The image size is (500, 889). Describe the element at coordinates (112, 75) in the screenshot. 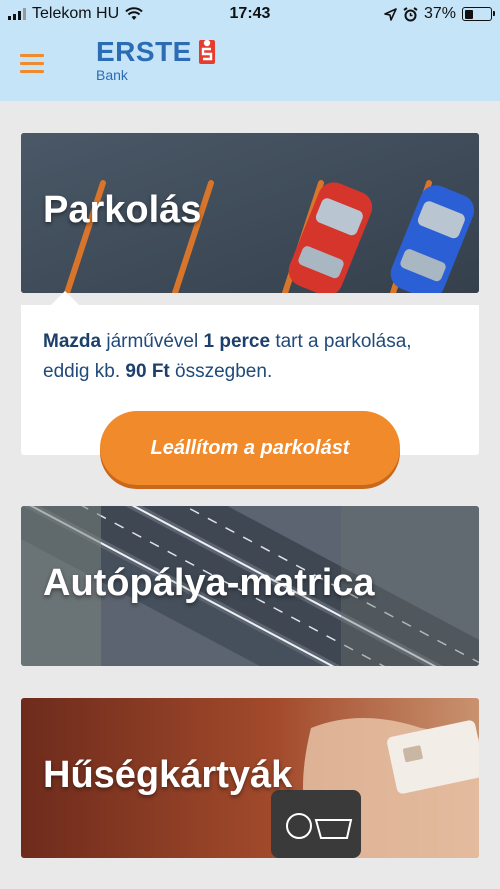

I see `logo-subtitle: Bank` at that location.